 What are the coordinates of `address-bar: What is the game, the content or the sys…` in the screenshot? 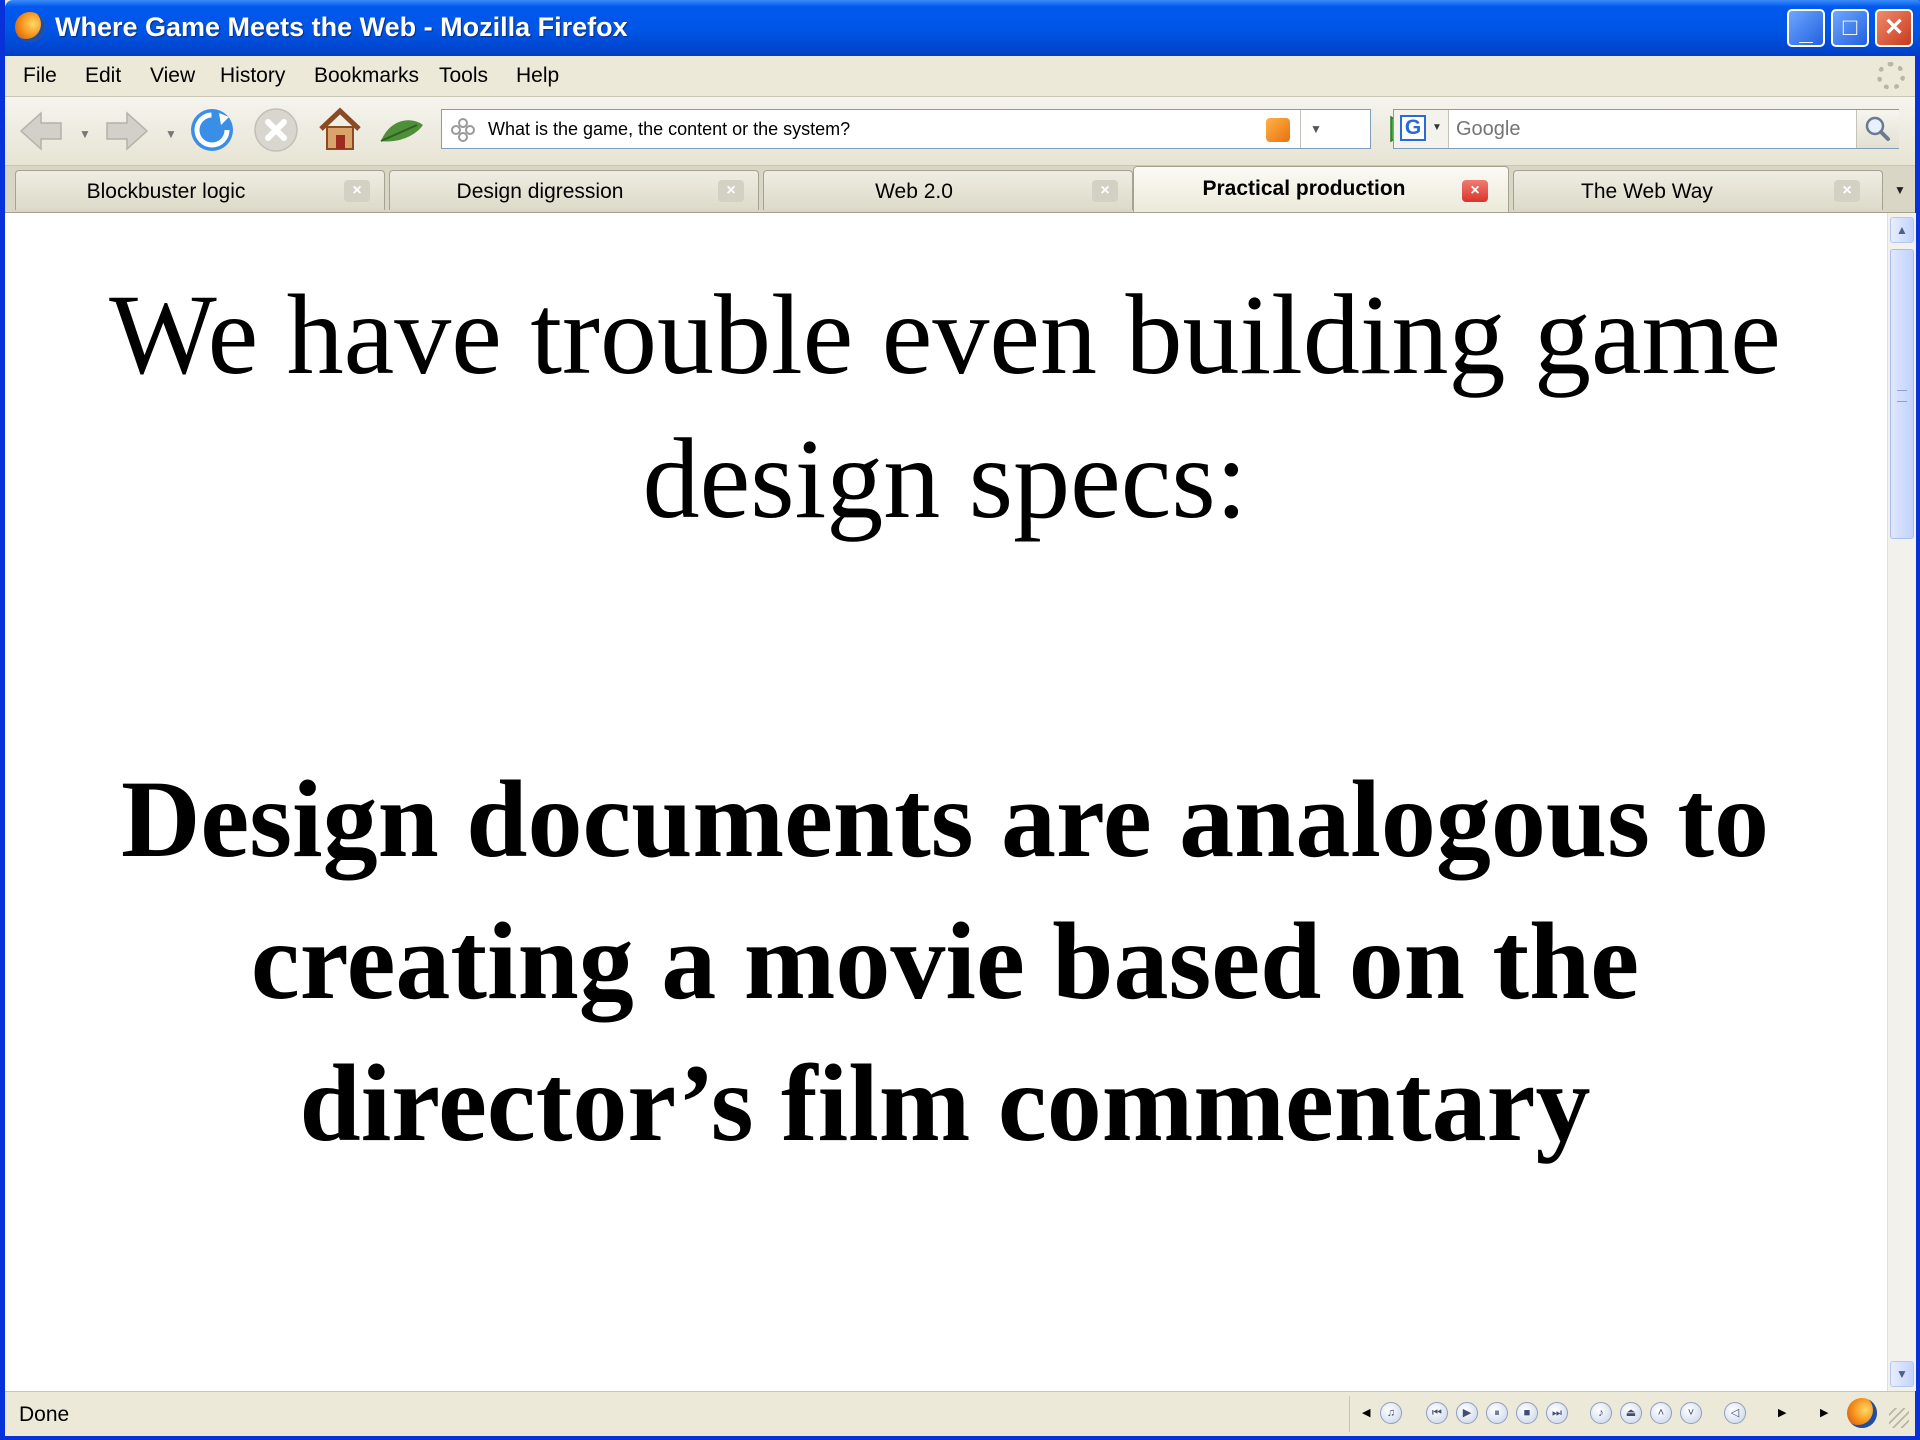 It's located at (906, 129).